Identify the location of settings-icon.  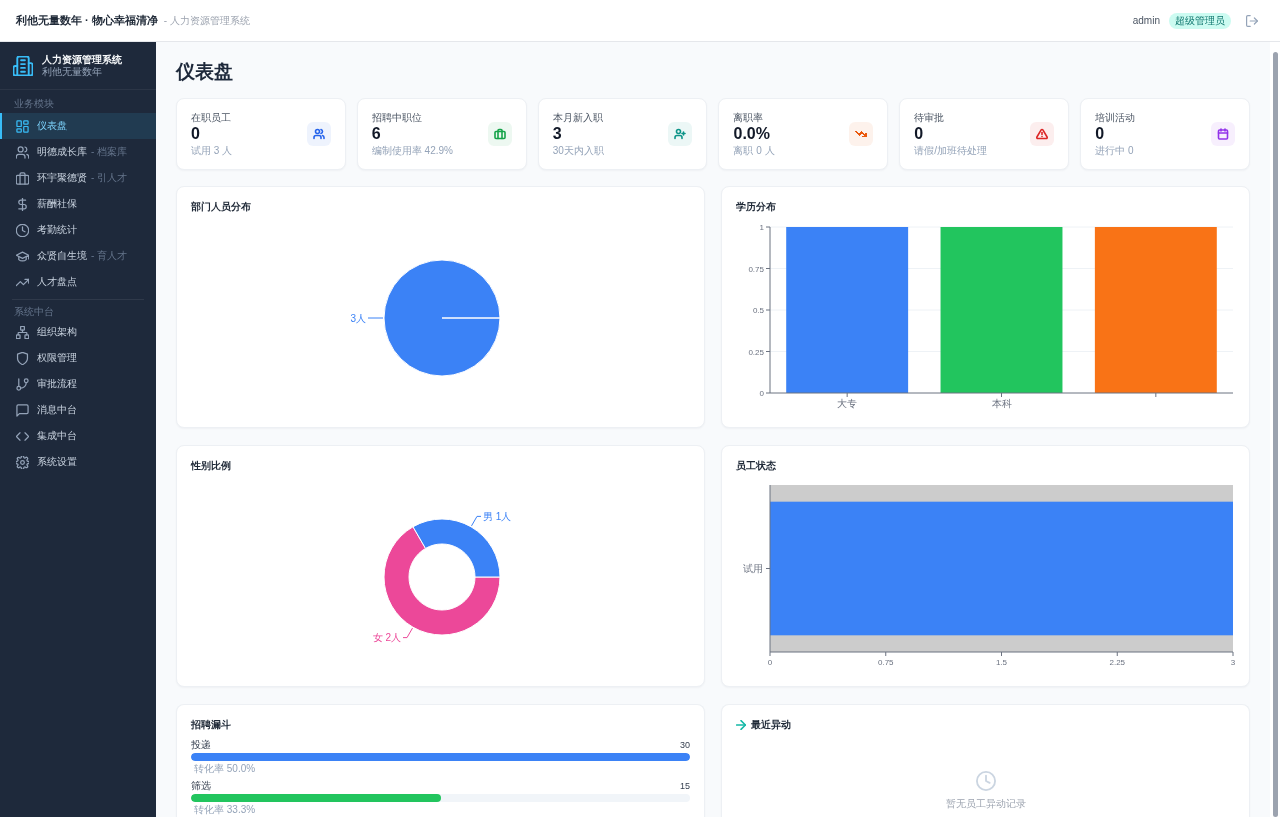
(22, 462).